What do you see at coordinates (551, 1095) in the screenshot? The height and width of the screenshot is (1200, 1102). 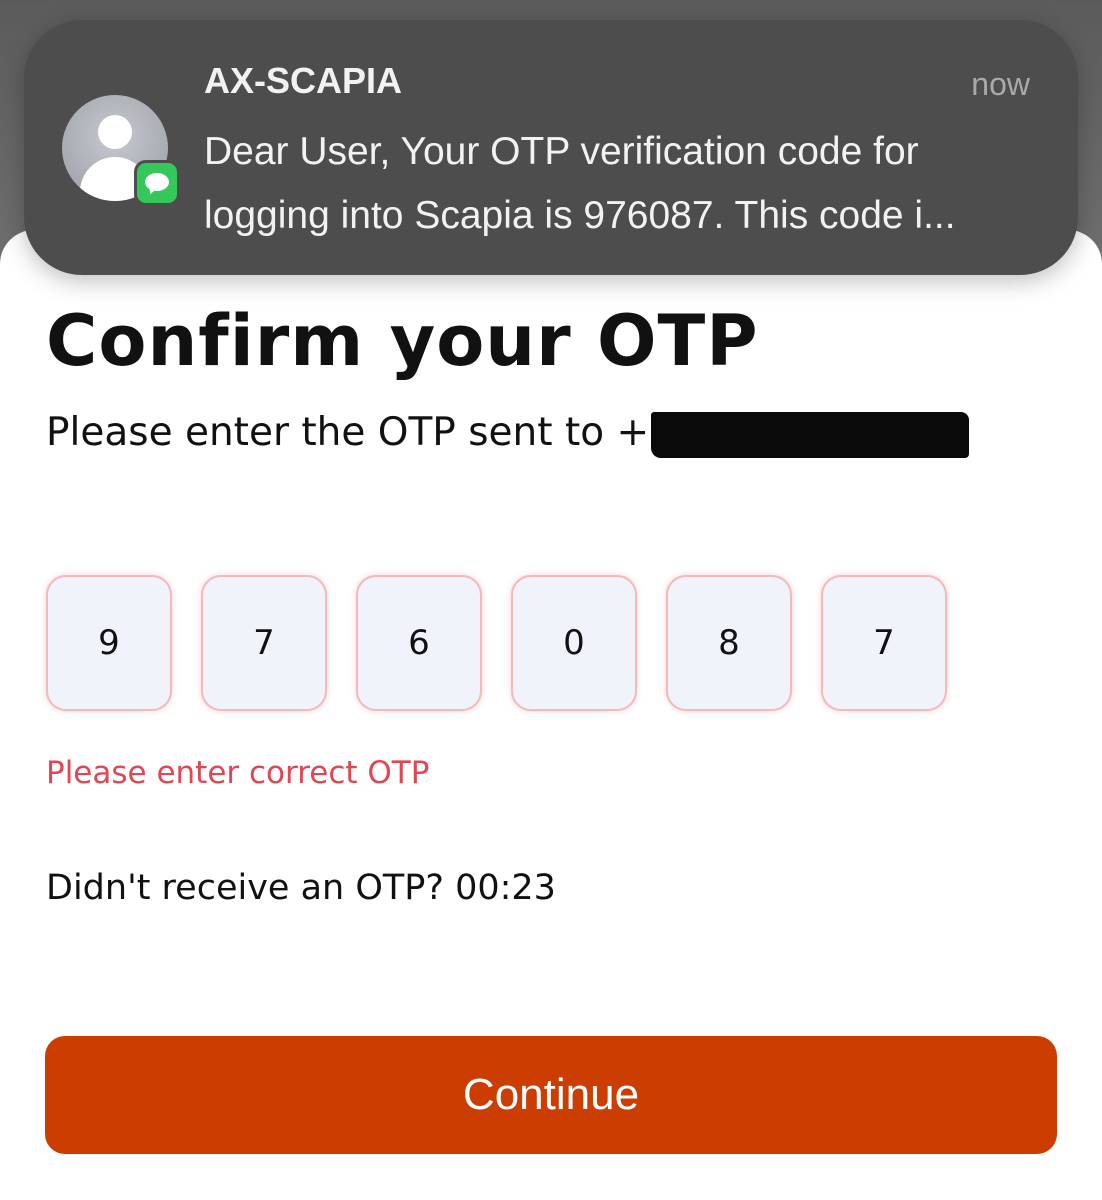 I see `continue-button: Continue` at bounding box center [551, 1095].